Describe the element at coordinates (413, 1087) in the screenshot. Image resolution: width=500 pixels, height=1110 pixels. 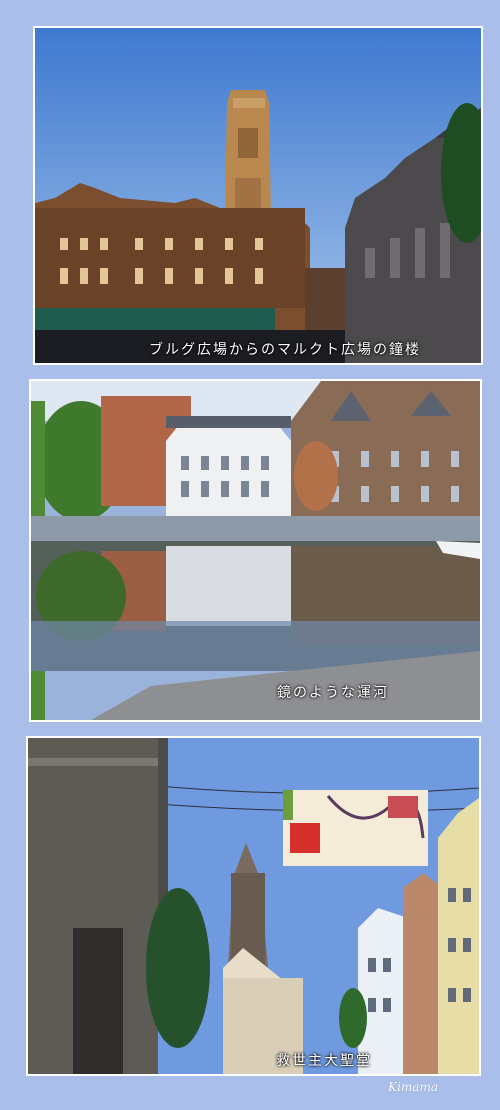
I see `signature: Kimama` at that location.